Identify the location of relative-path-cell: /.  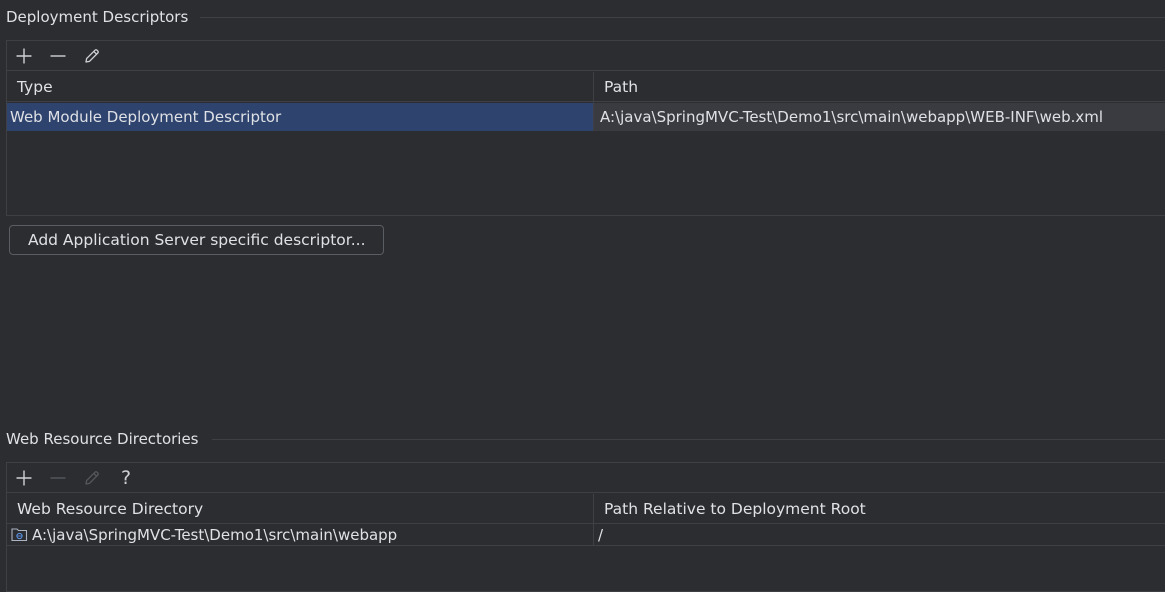
(601, 535).